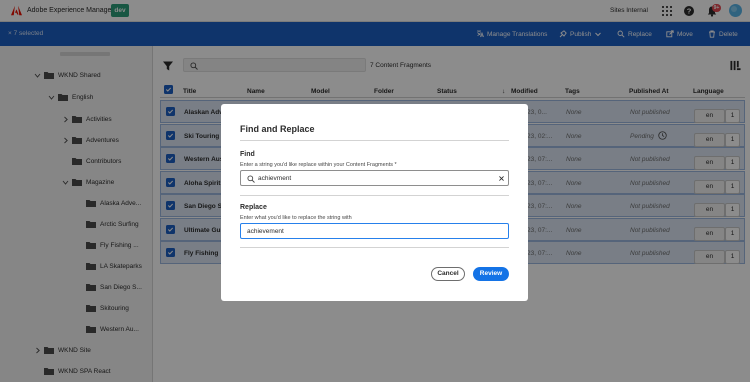  What do you see at coordinates (251, 179) in the screenshot?
I see `search-icon` at bounding box center [251, 179].